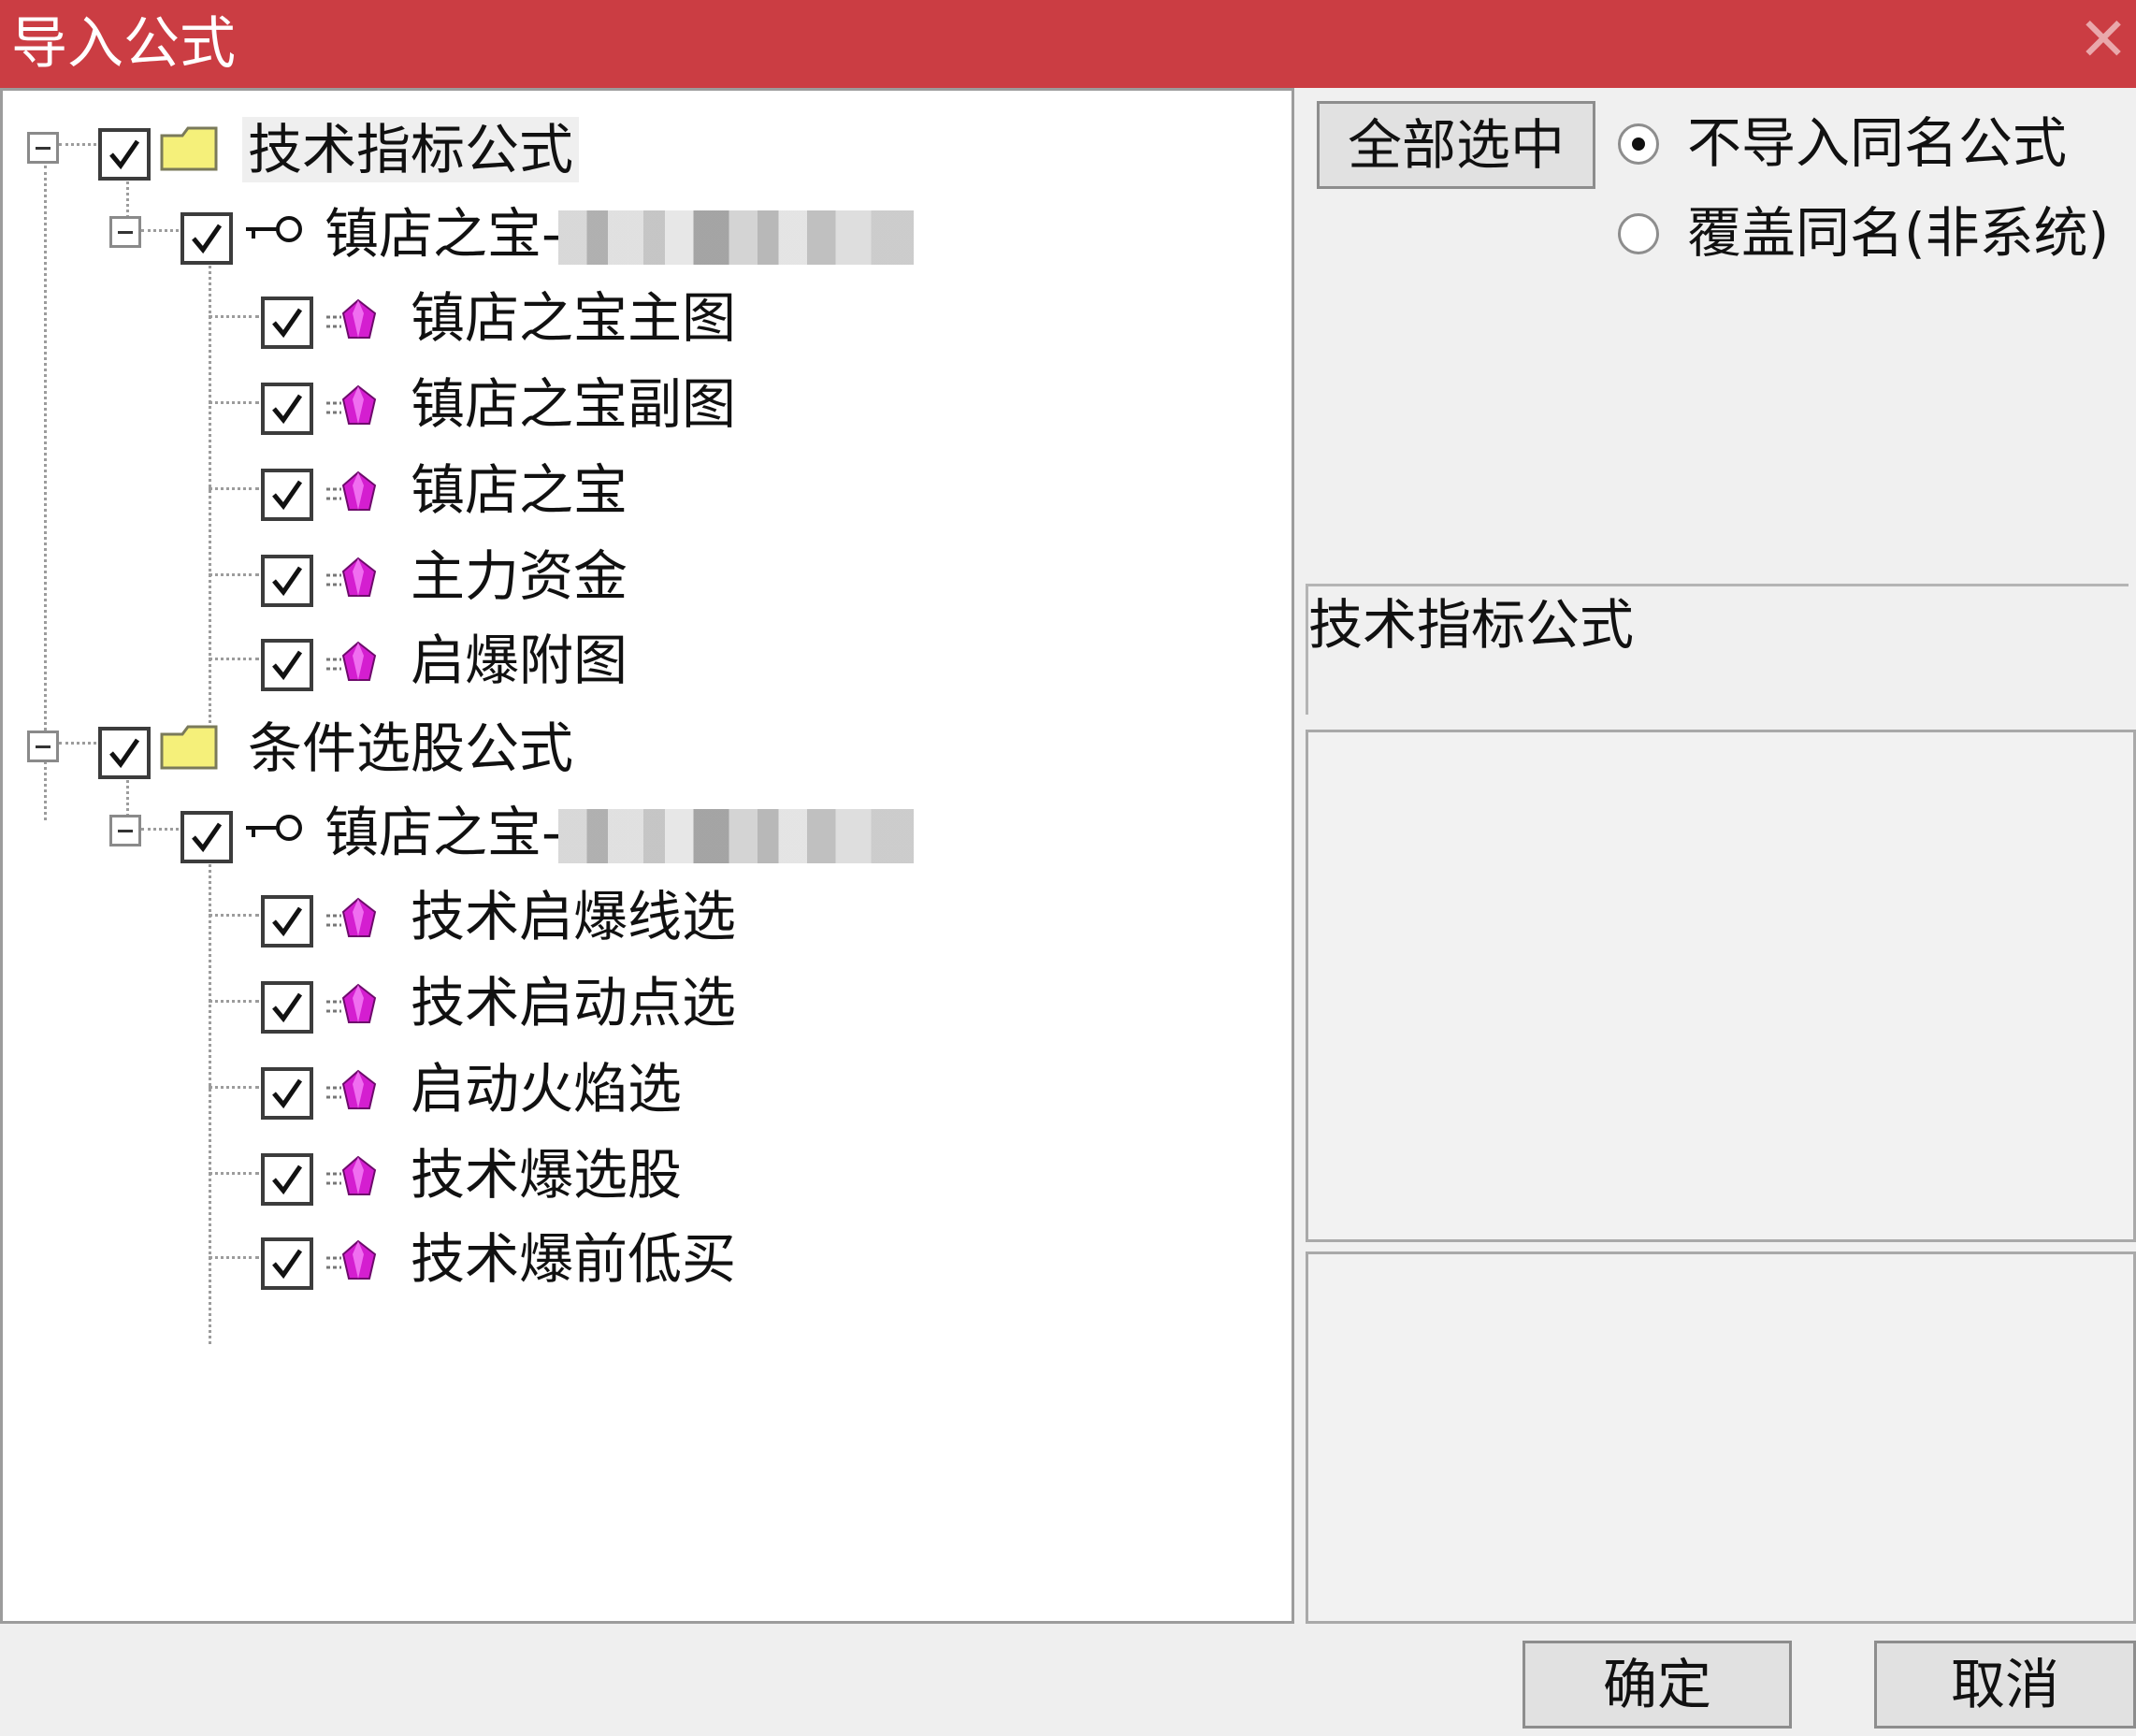  Describe the element at coordinates (2005, 1685) in the screenshot. I see `cancel-button: 取消` at that location.